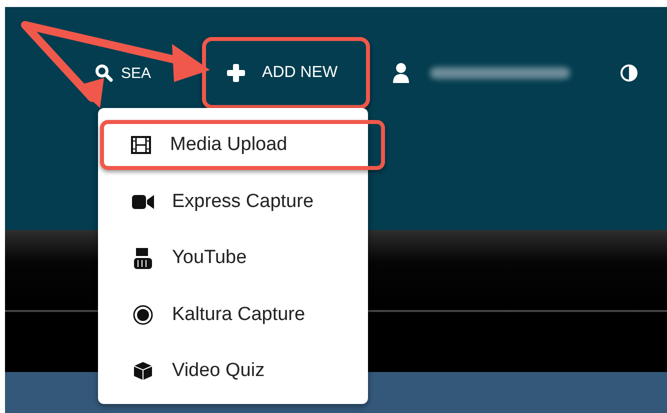  I want to click on menu-item: Video Quiz, so click(233, 371).